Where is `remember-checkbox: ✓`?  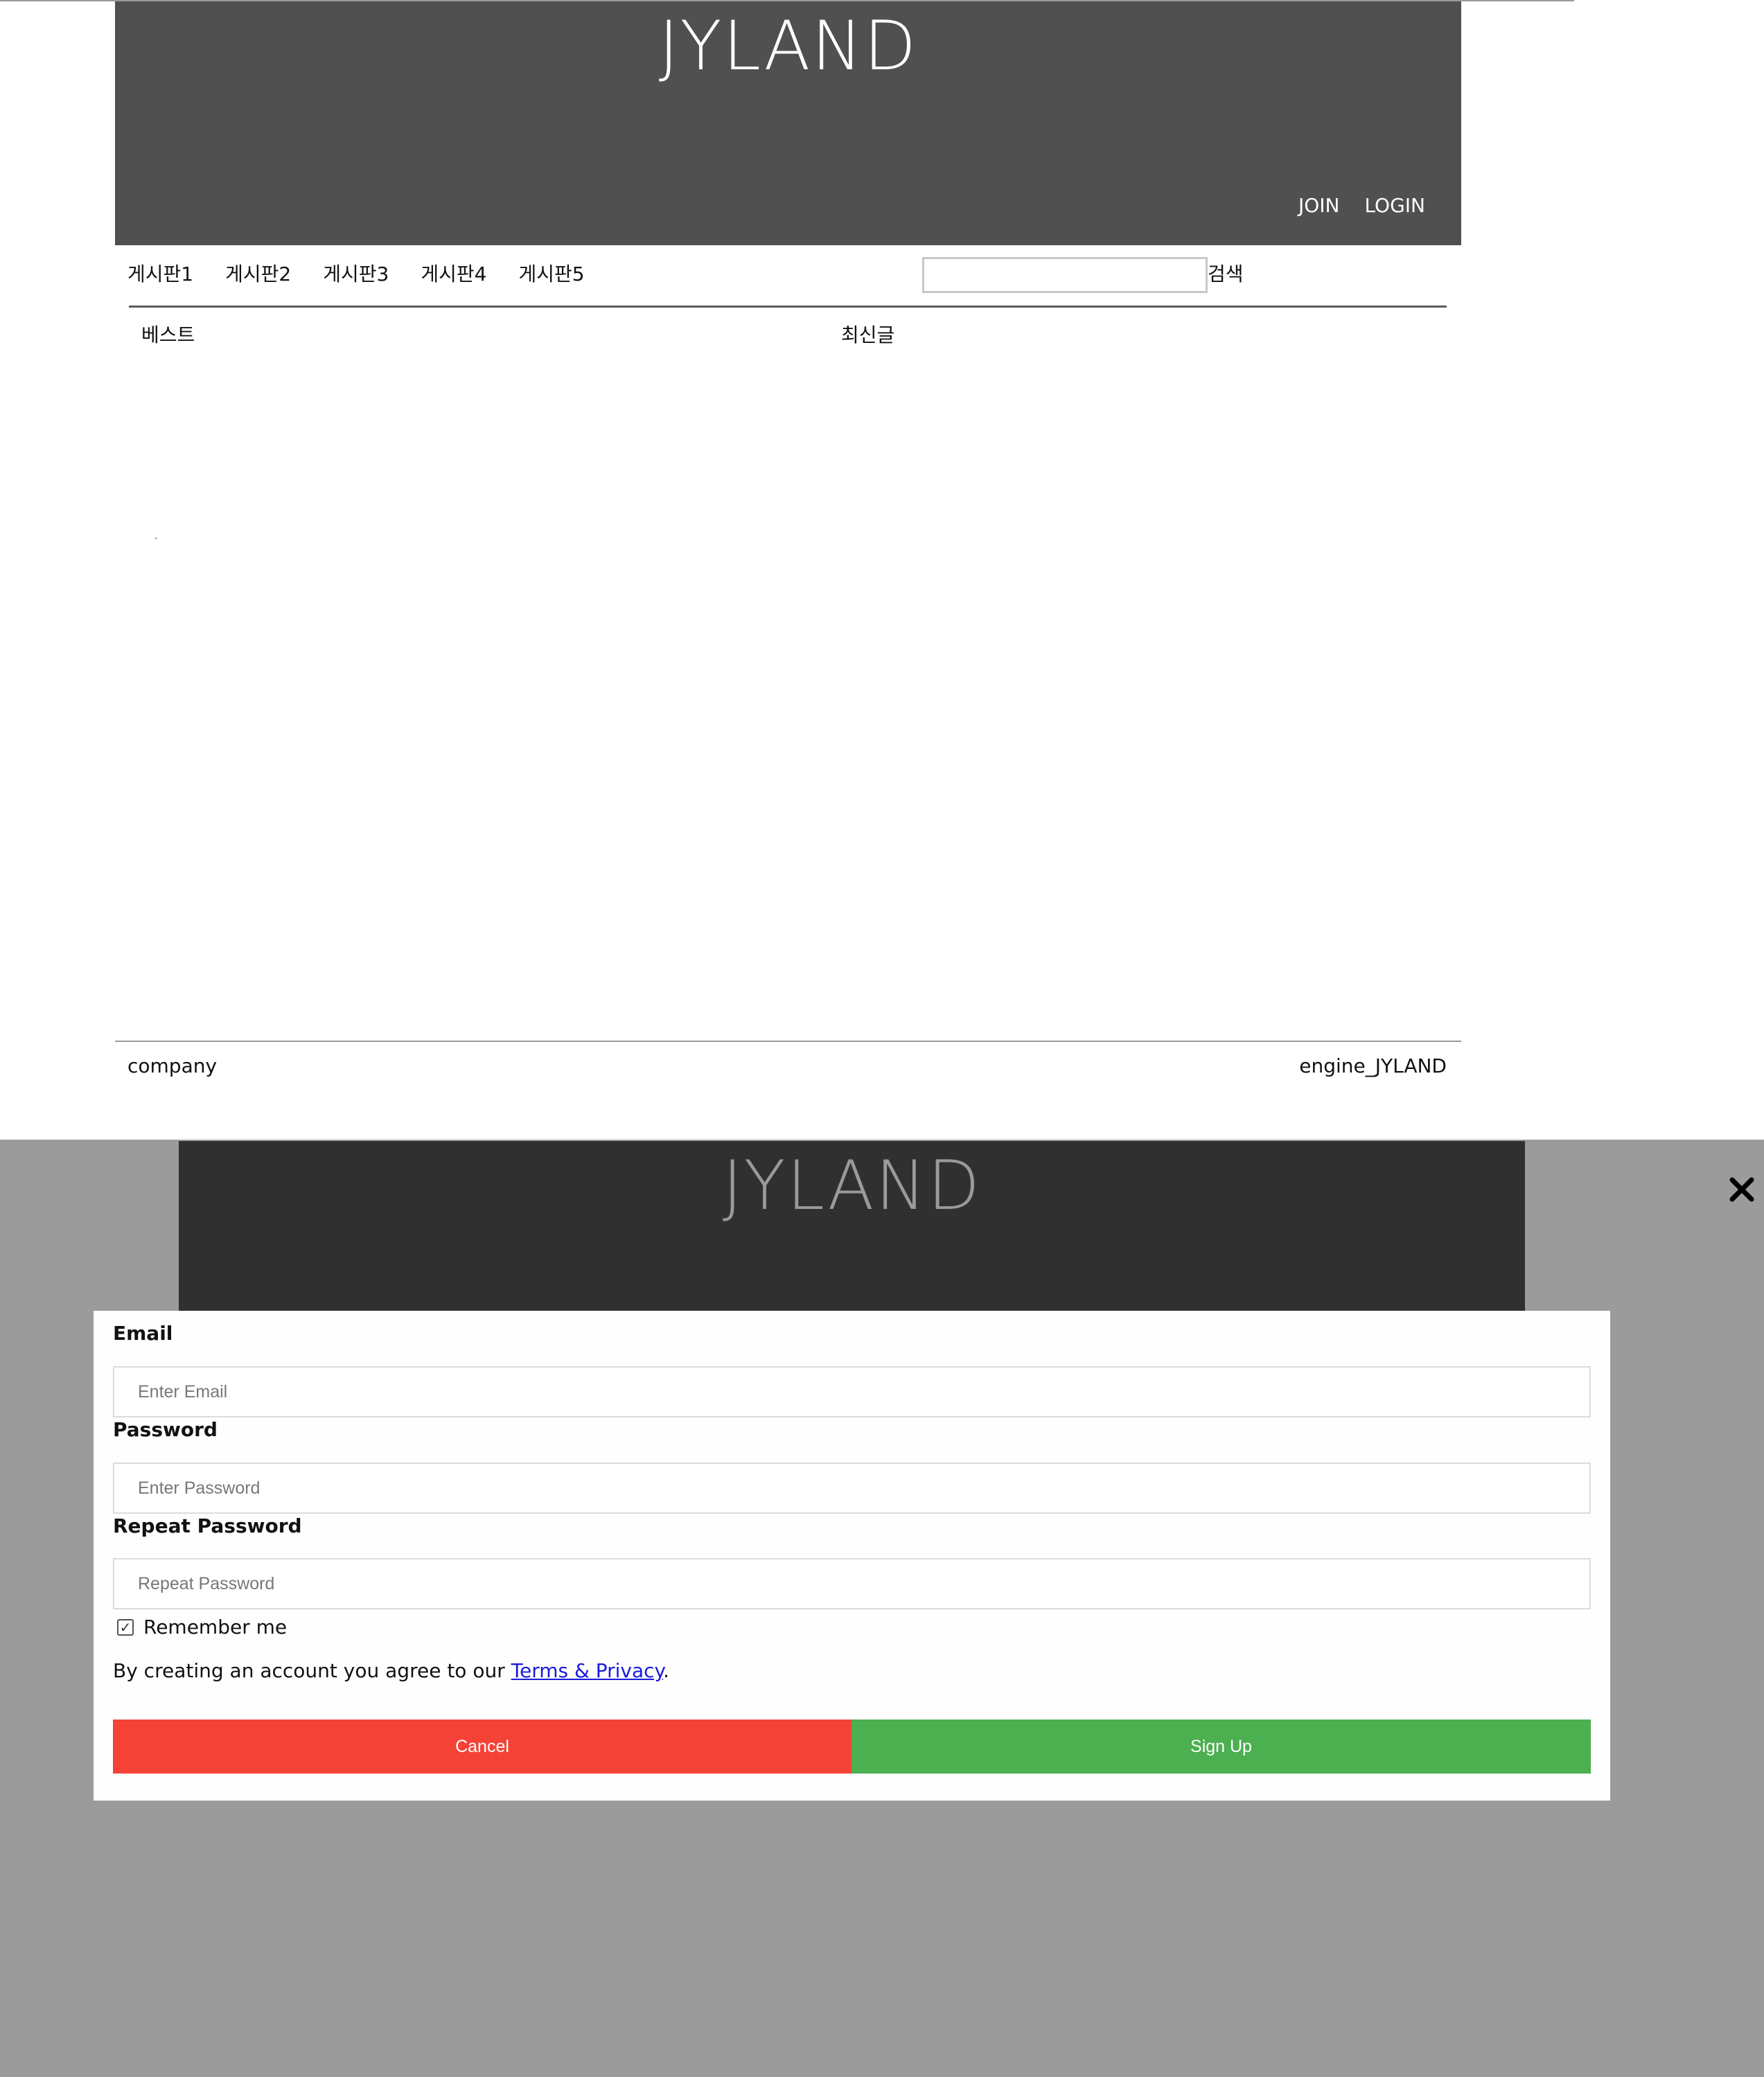 remember-checkbox: ✓ is located at coordinates (125, 1627).